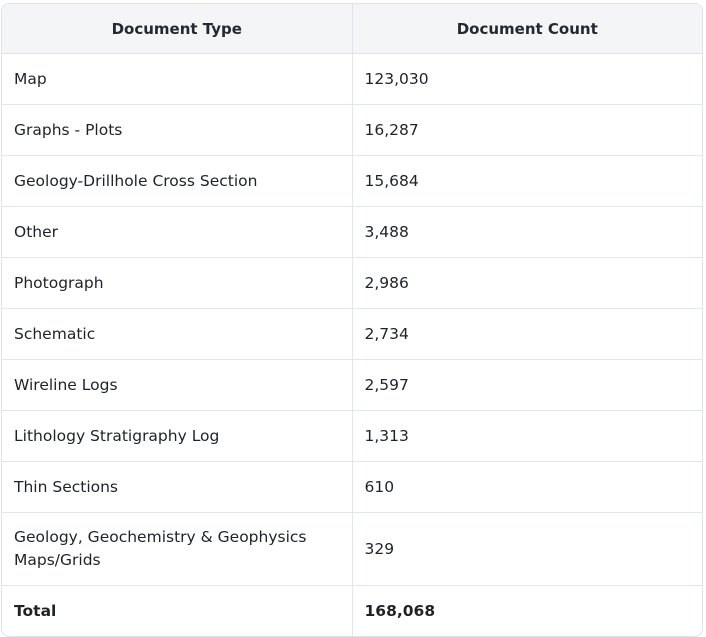 The width and height of the screenshot is (706, 637). Describe the element at coordinates (526, 283) in the screenshot. I see `cell-document-count: 2,986` at that location.